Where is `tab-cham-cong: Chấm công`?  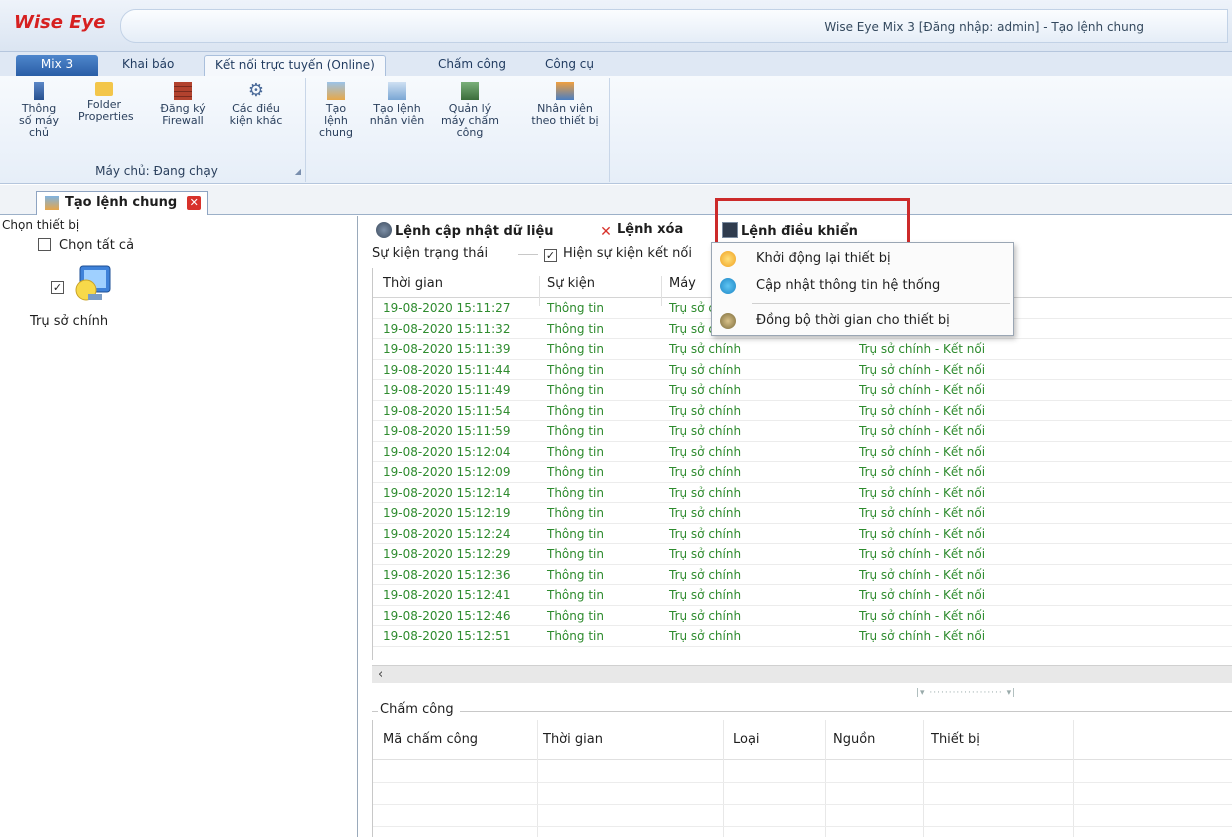
tab-cham-cong: Chấm công is located at coordinates (472, 65).